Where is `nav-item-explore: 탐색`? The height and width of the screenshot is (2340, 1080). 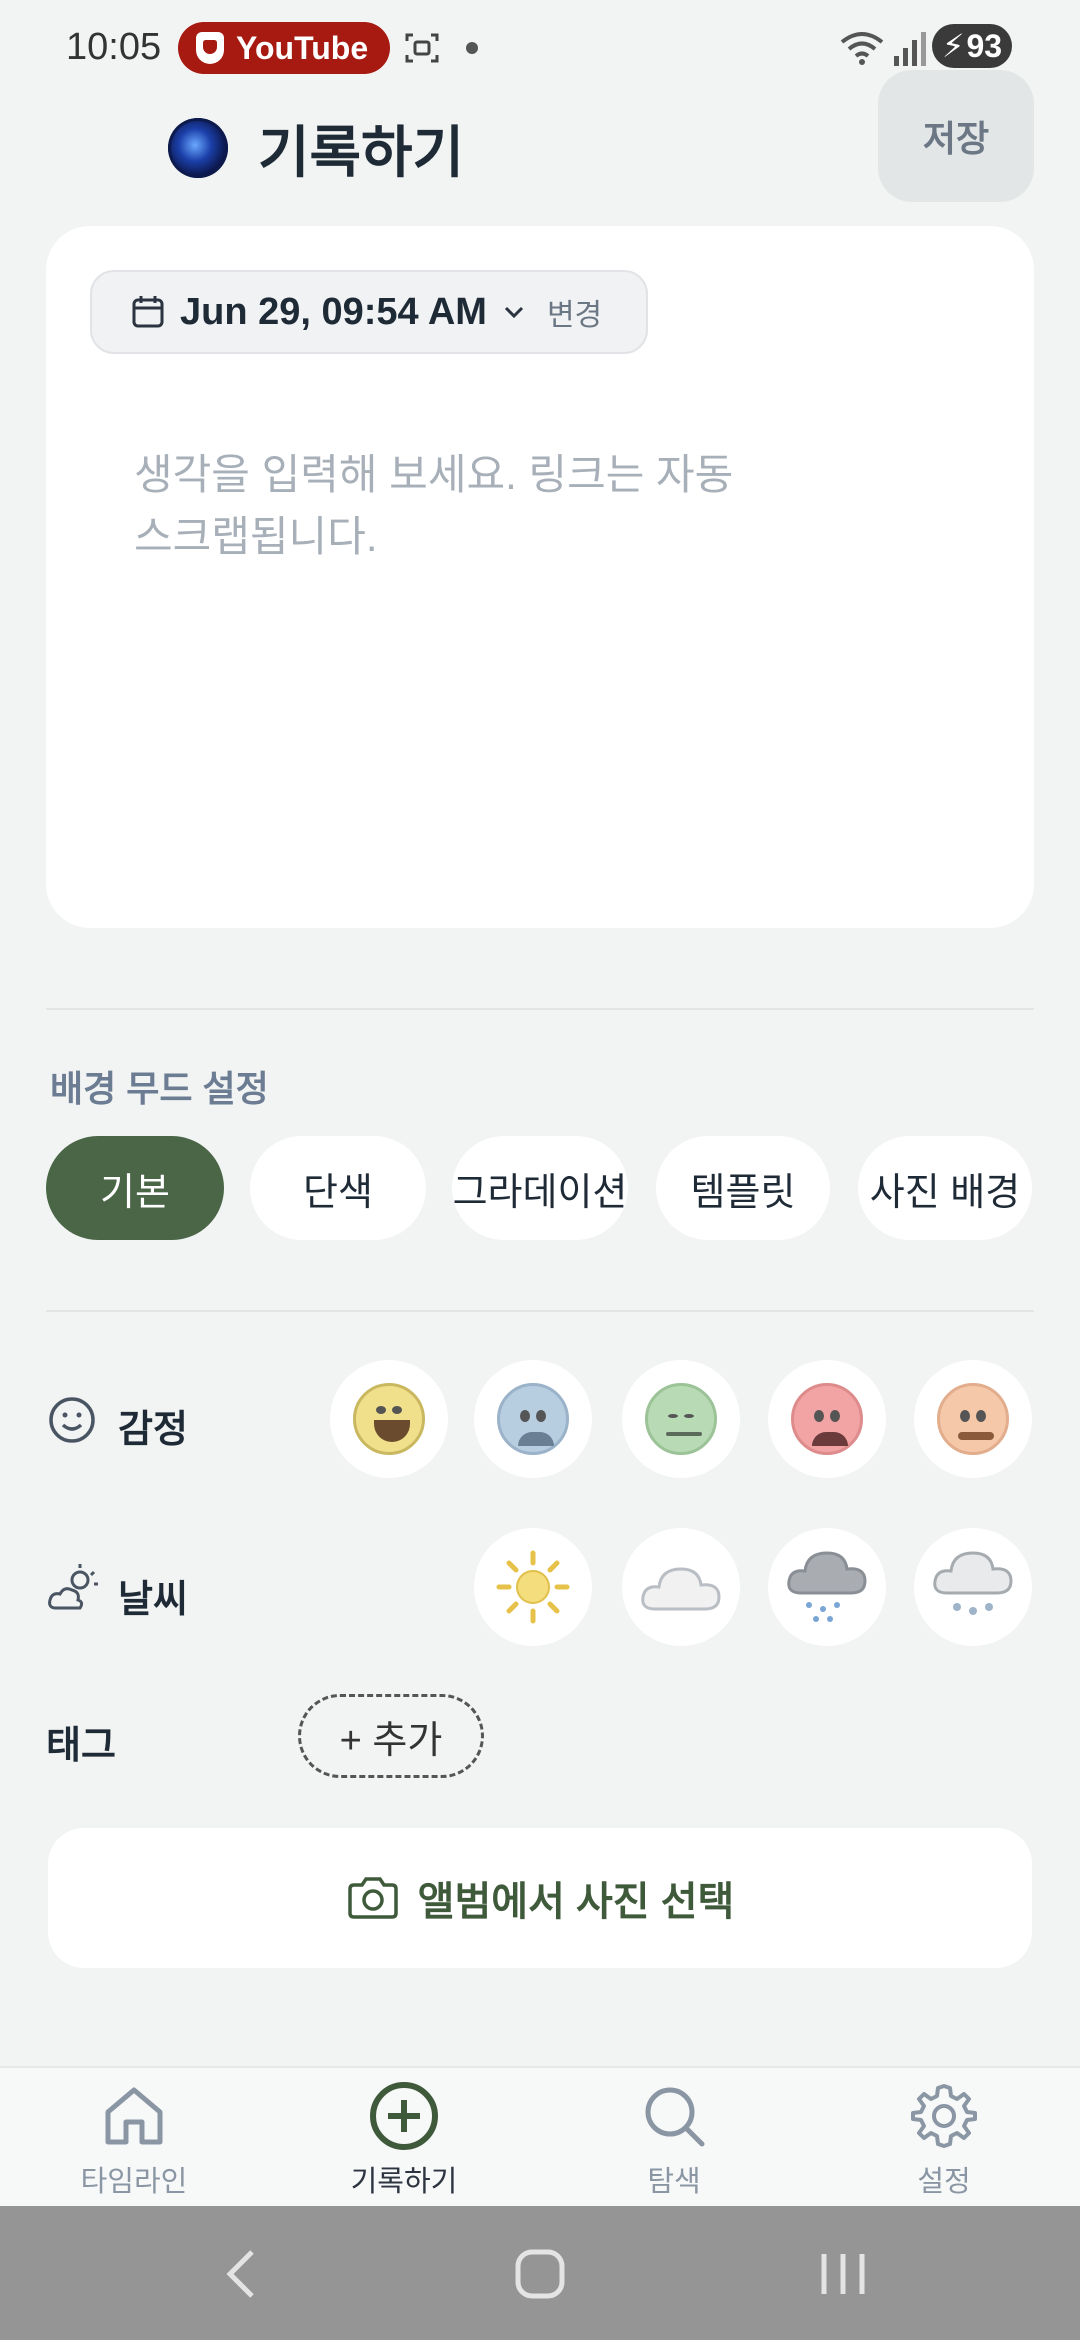
nav-item-explore: 탐색 is located at coordinates (674, 2140).